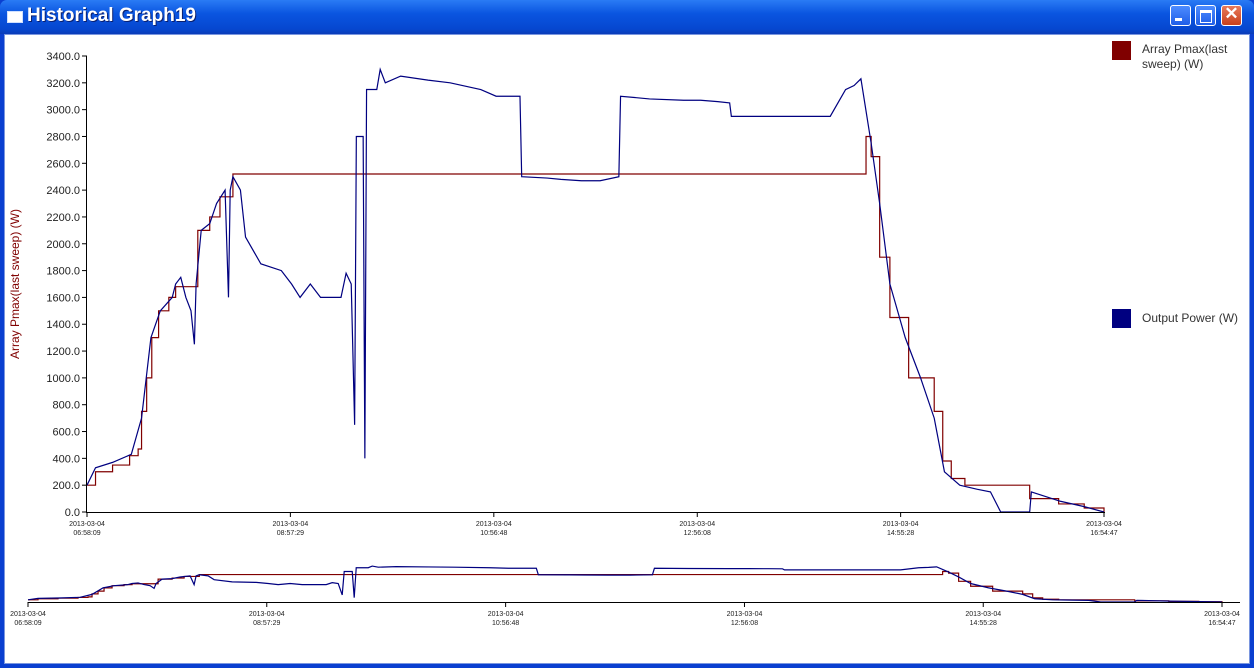 The height and width of the screenshot is (668, 1254). Describe the element at coordinates (1221, 623) in the screenshot. I see `overview-x-tick-label-time: 16:54:47` at that location.